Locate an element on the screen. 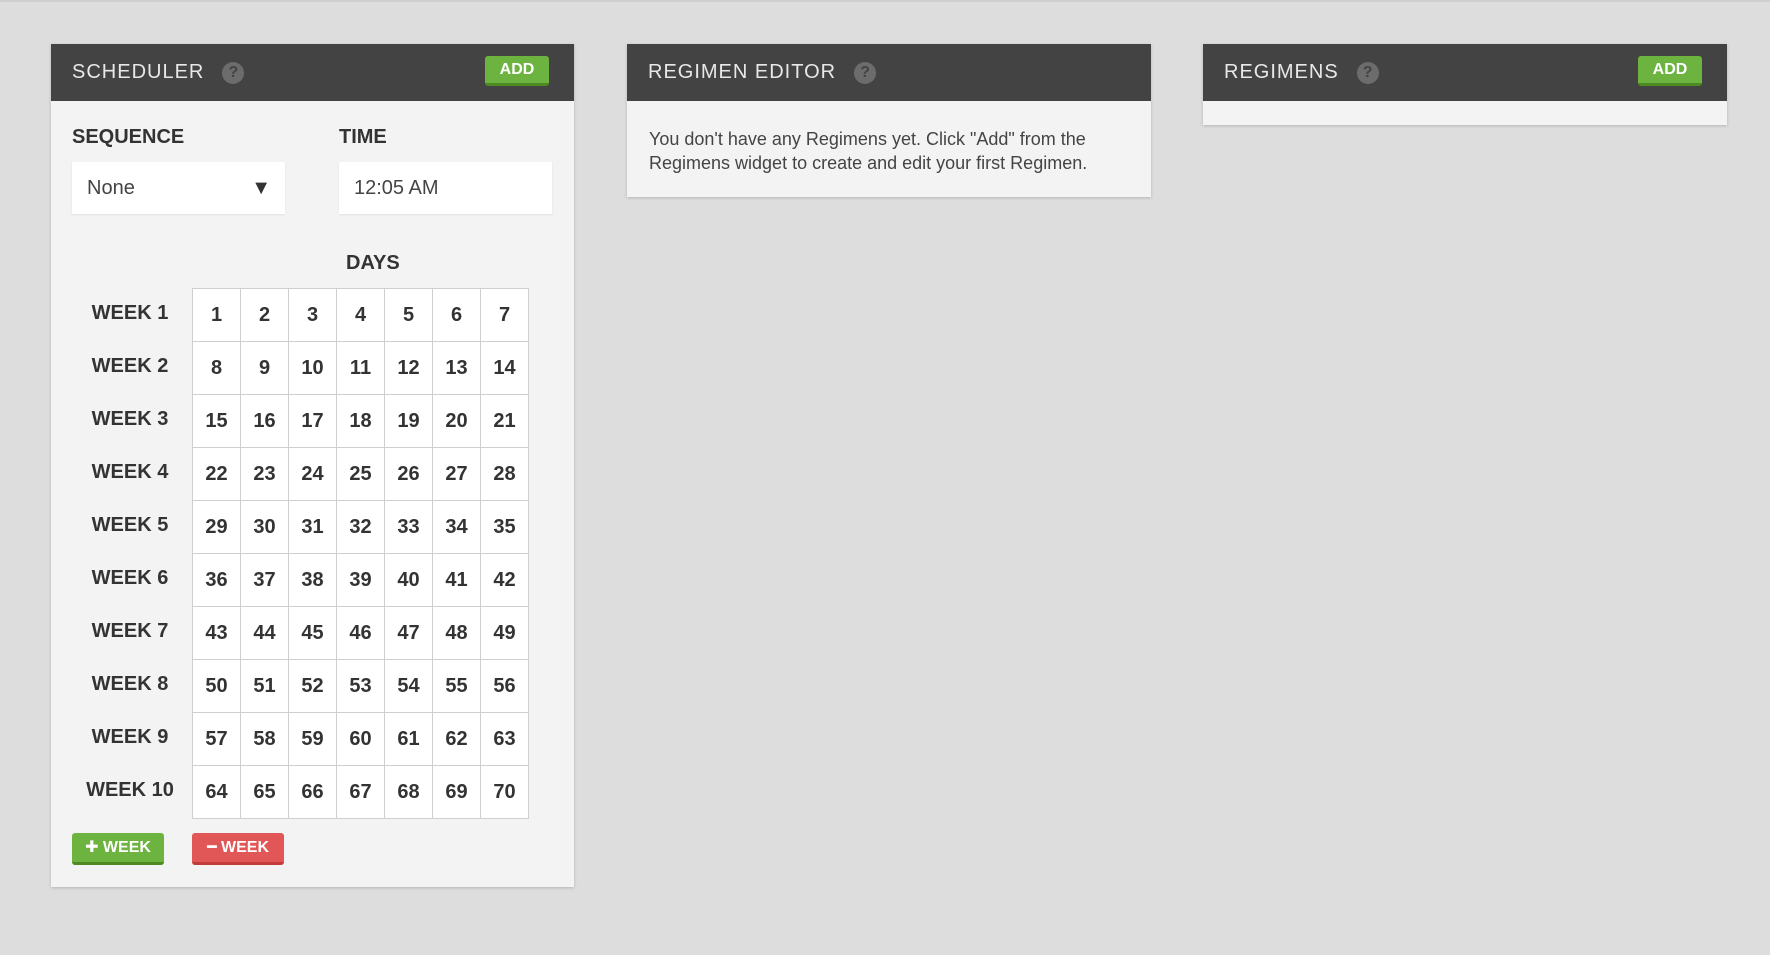 The width and height of the screenshot is (1770, 955). day-cell: 1 is located at coordinates (217, 315).